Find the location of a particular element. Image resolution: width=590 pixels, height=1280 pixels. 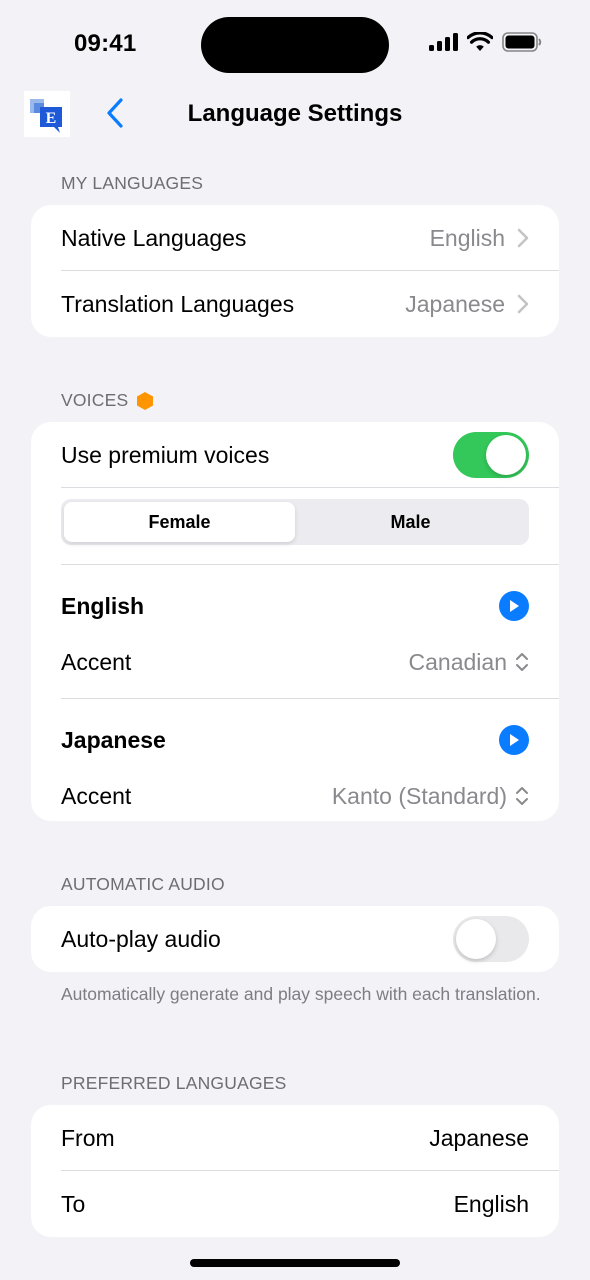

dynamic-island is located at coordinates (295, 45).